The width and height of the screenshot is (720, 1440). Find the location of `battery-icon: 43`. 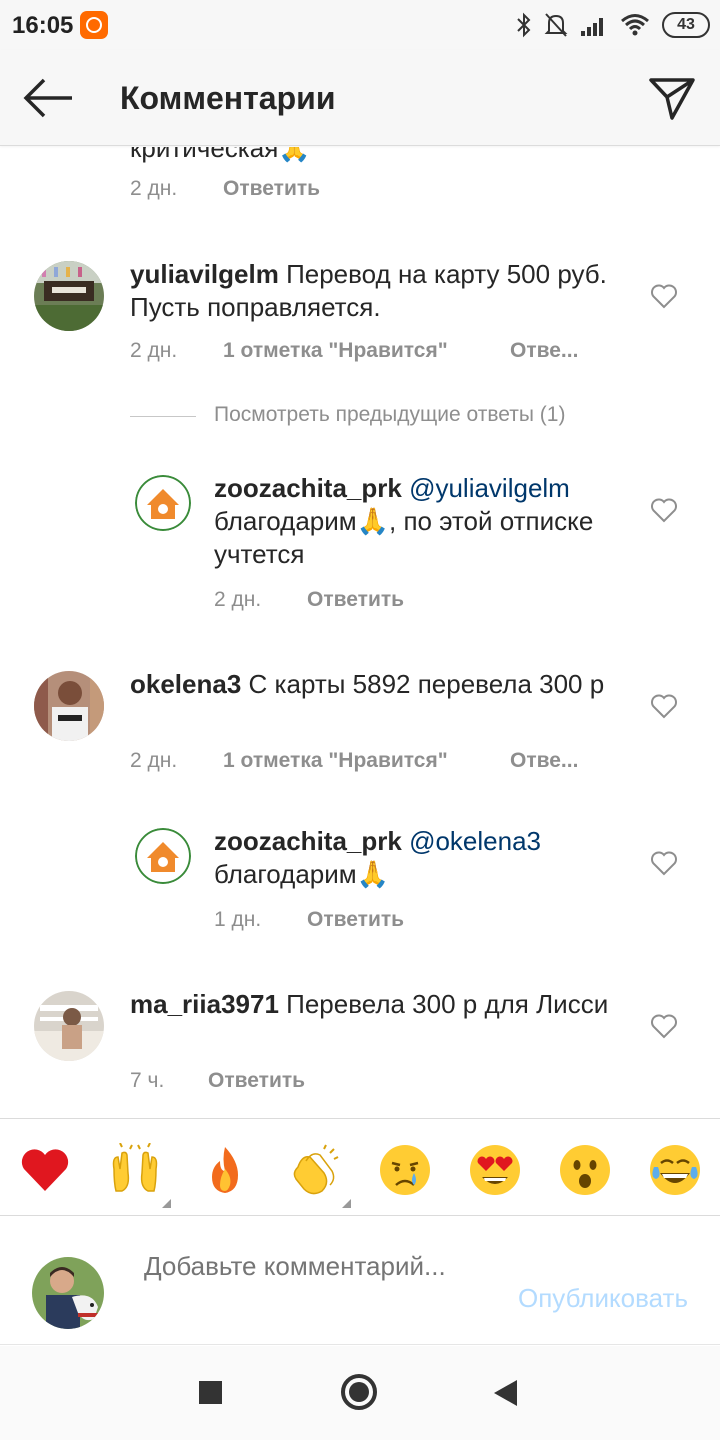

battery-icon: 43 is located at coordinates (686, 25).